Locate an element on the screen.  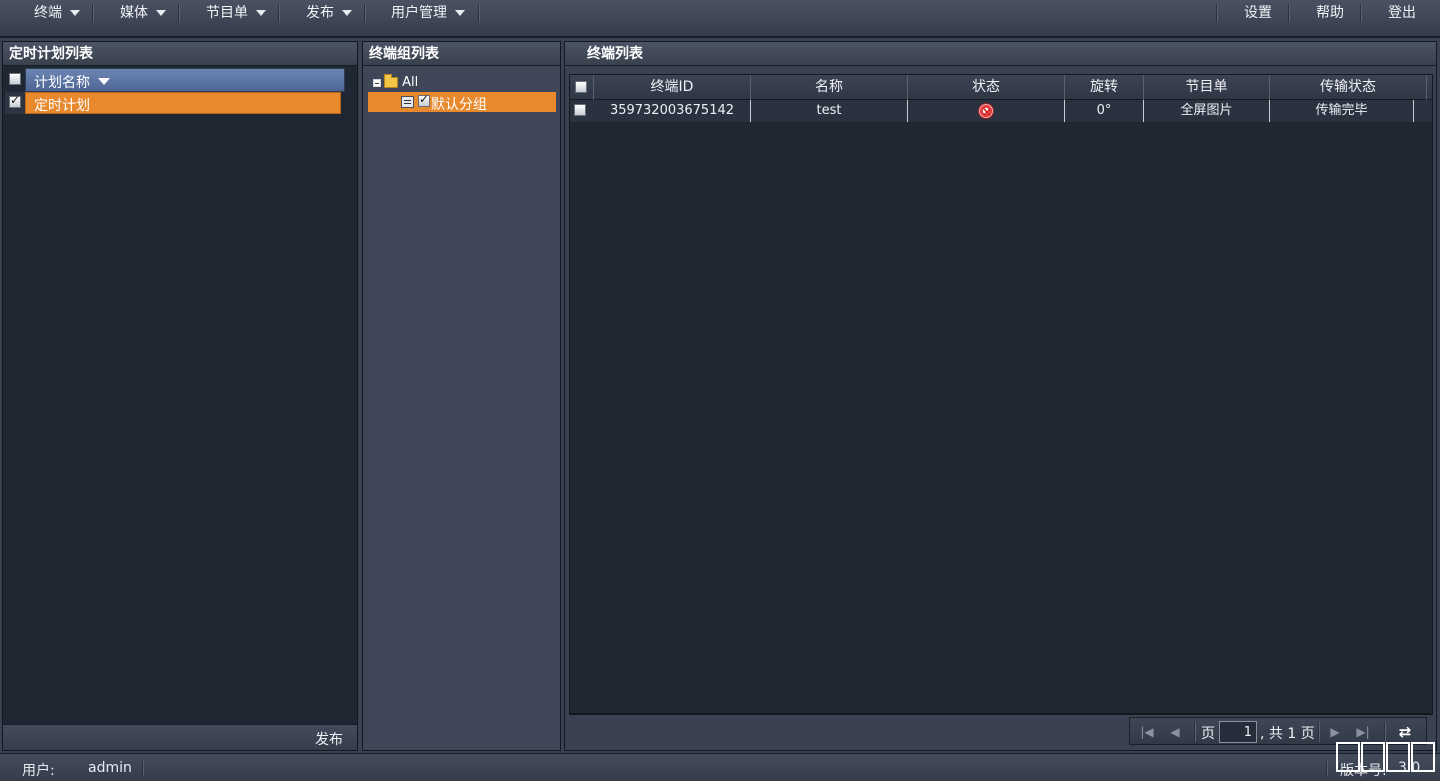
page-number-input is located at coordinates (1238, 732).